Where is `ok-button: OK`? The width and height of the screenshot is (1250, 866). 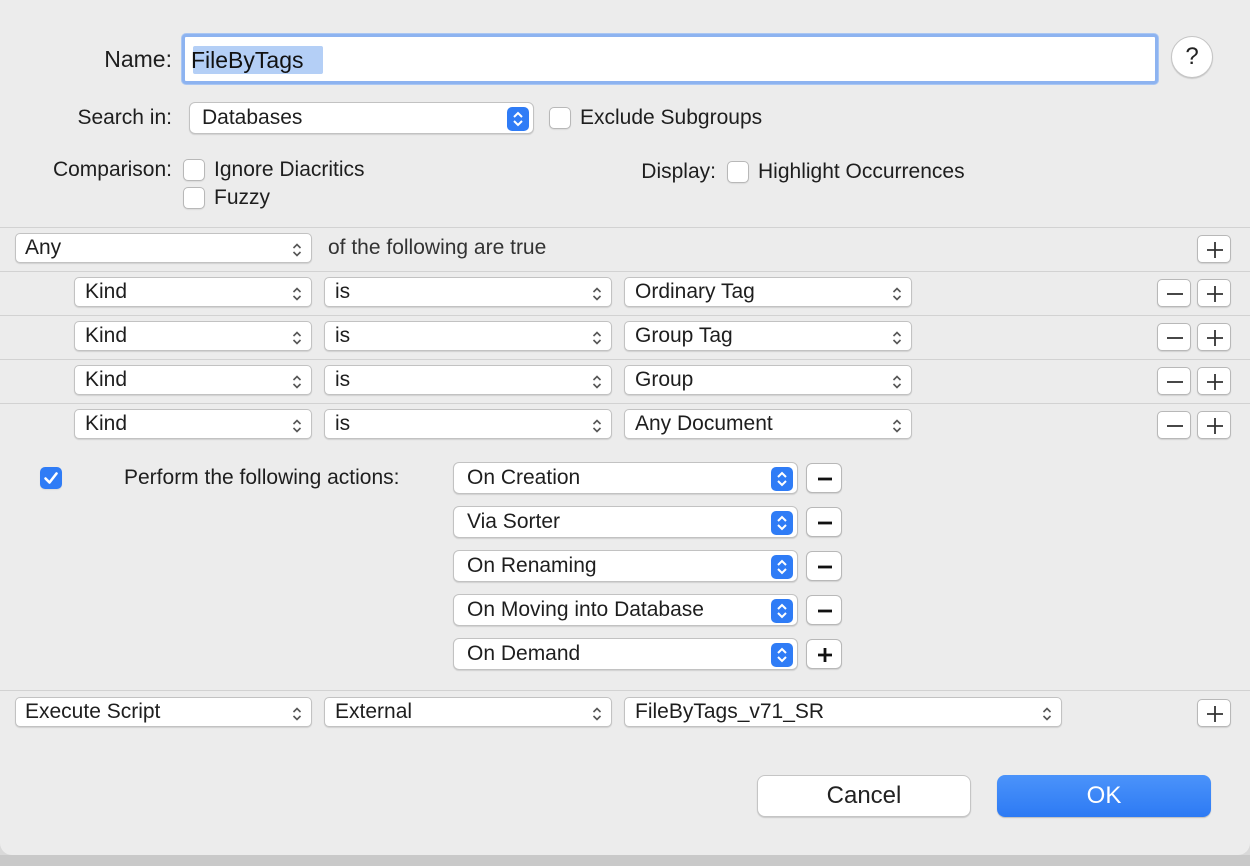
ok-button: OK is located at coordinates (1104, 796).